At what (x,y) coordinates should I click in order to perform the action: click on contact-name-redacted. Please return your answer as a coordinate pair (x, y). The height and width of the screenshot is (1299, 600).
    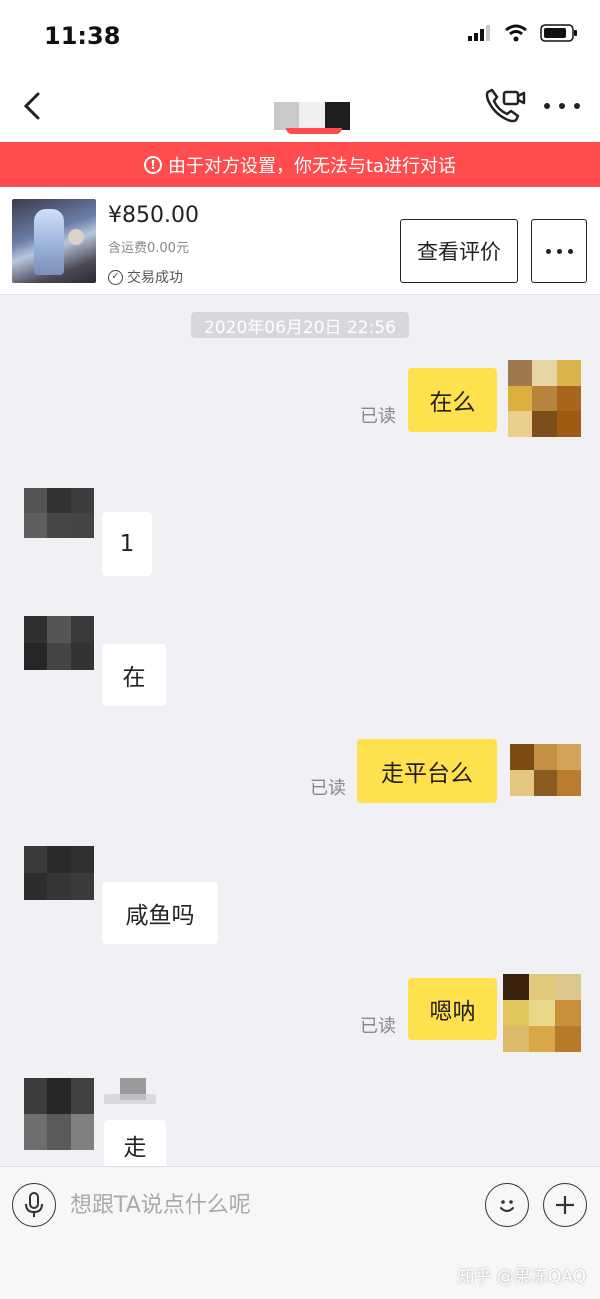
    Looking at the image, I should click on (312, 116).